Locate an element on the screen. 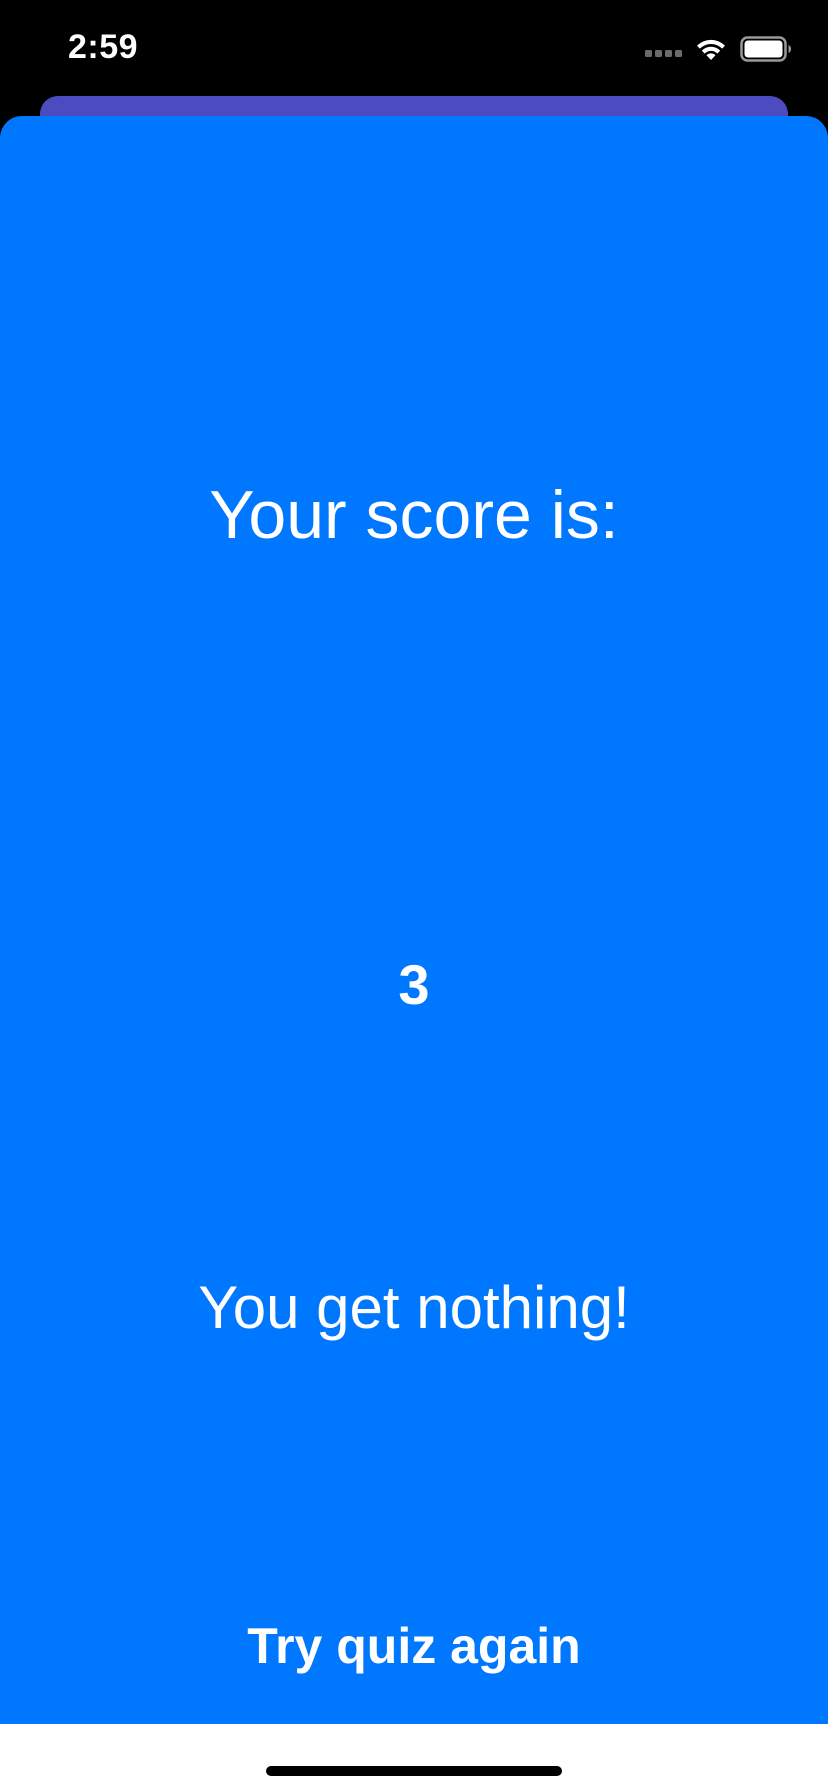 Image resolution: width=828 pixels, height=1792 pixels. status-bar: 2:59 is located at coordinates (414, 50).